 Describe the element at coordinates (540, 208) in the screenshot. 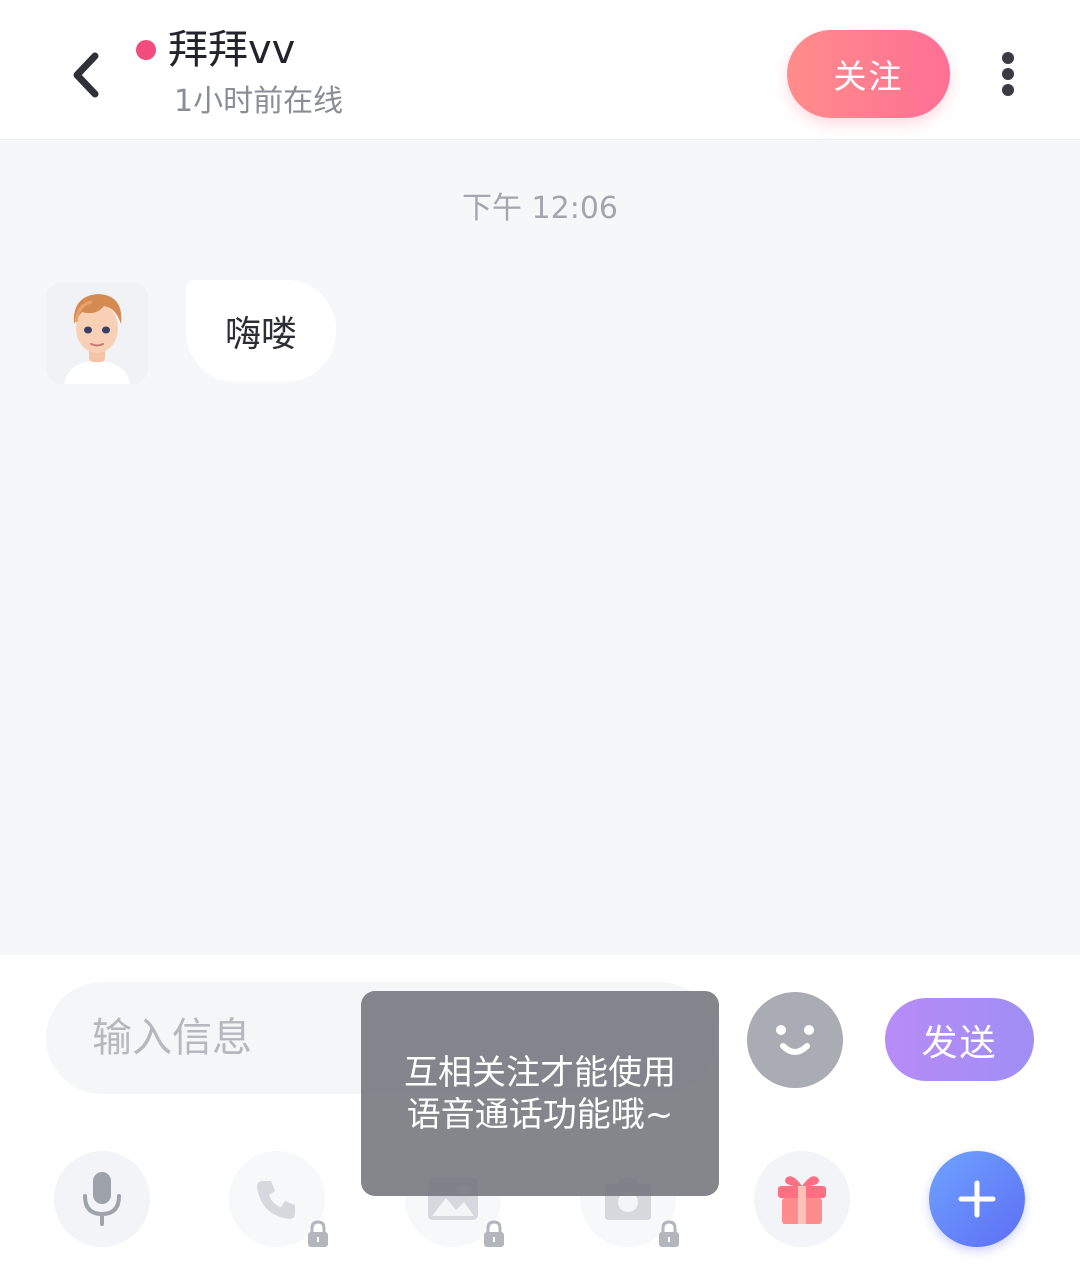

I see `message-timestamp: 下午 12:06` at that location.